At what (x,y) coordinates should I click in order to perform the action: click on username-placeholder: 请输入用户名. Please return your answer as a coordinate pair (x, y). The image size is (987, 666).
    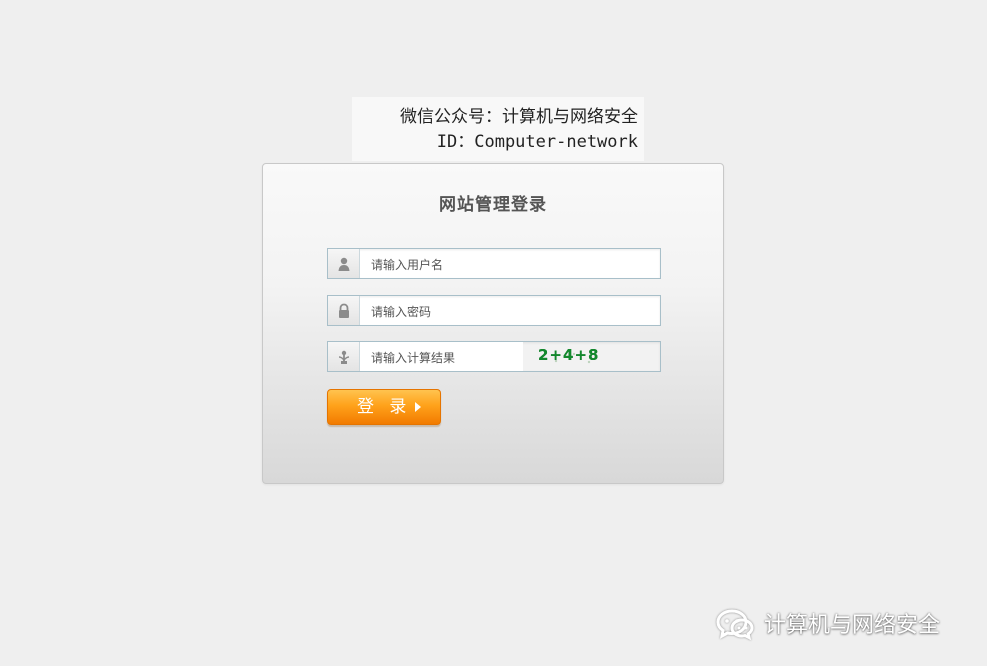
    Looking at the image, I should click on (407, 265).